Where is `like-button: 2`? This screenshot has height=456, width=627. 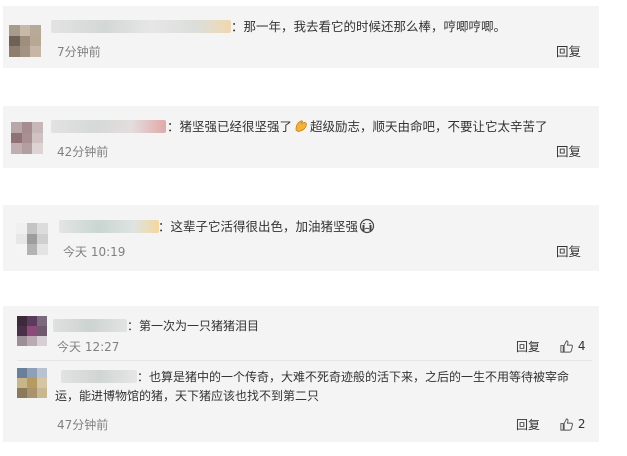 like-button: 2 is located at coordinates (572, 424).